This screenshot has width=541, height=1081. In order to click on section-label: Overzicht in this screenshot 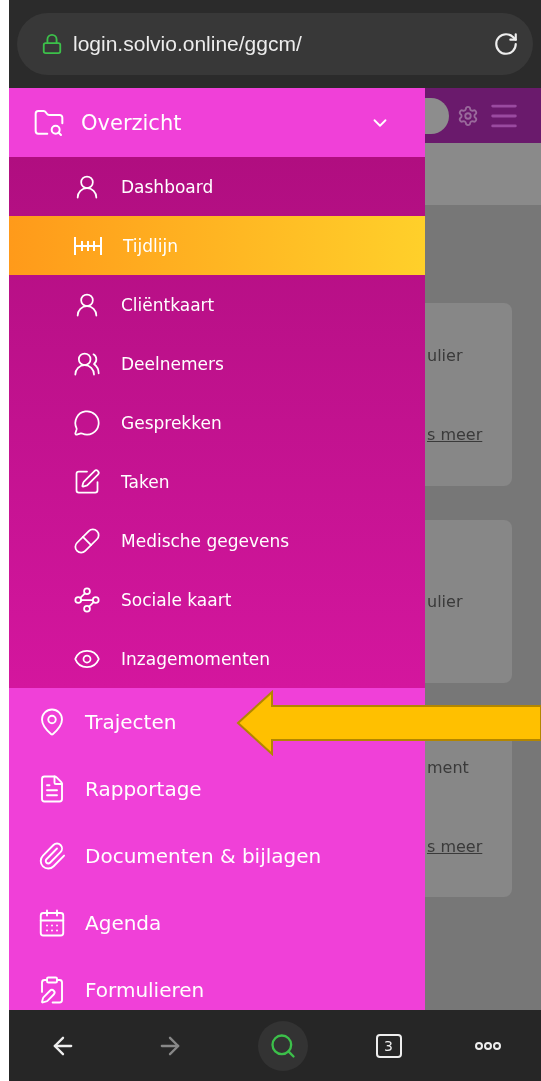, I will do `click(132, 122)`.